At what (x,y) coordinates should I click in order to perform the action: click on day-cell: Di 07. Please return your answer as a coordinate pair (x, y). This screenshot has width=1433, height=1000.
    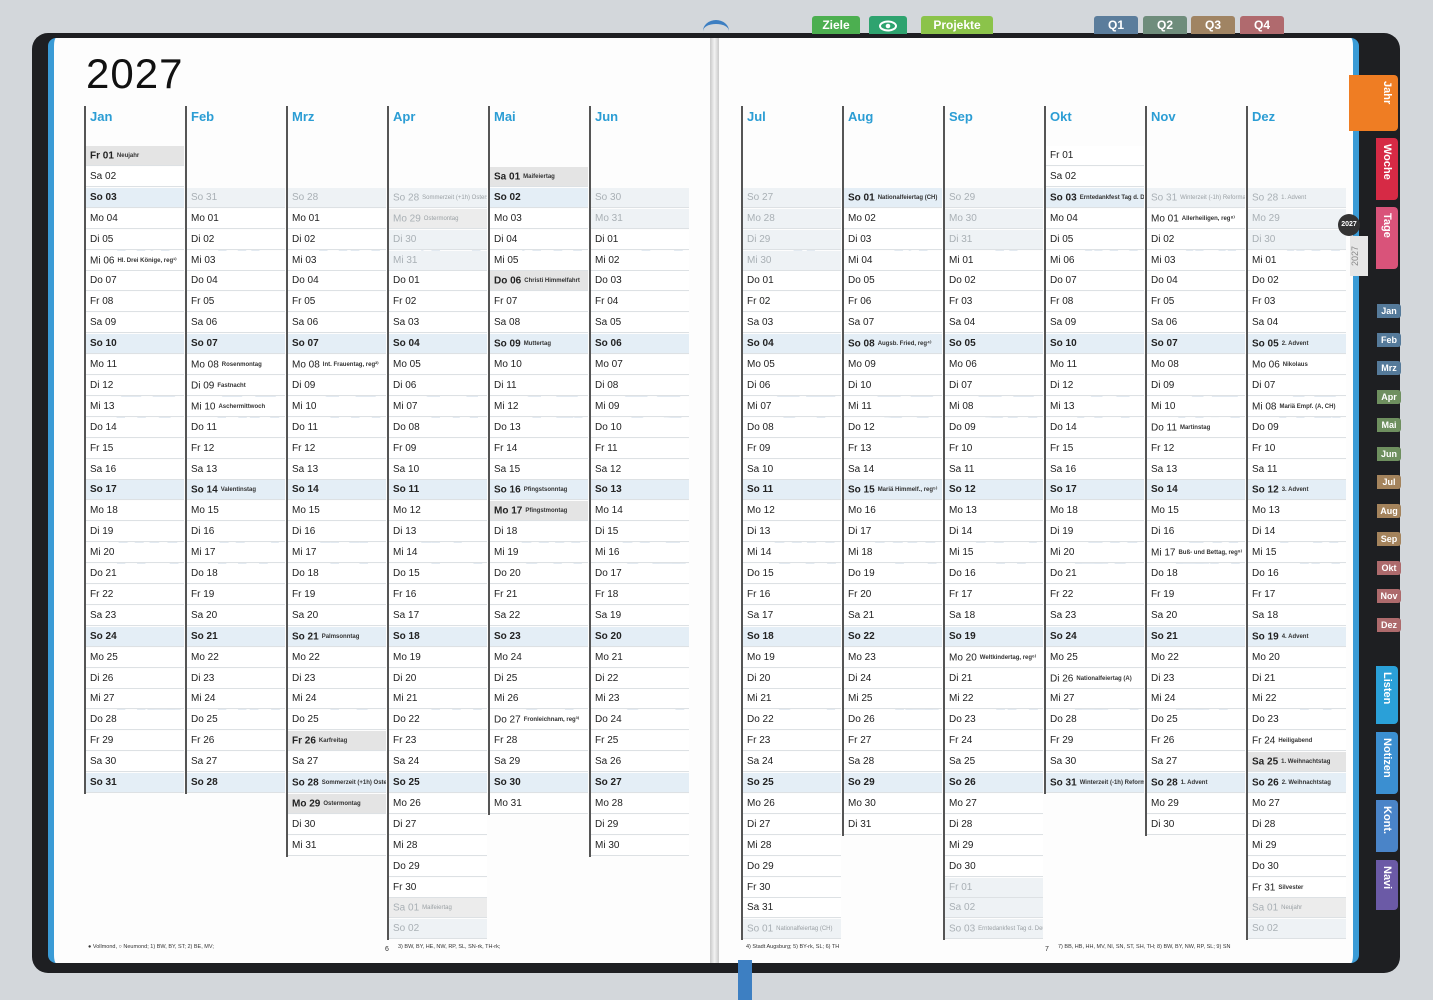
    Looking at the image, I should click on (1297, 385).